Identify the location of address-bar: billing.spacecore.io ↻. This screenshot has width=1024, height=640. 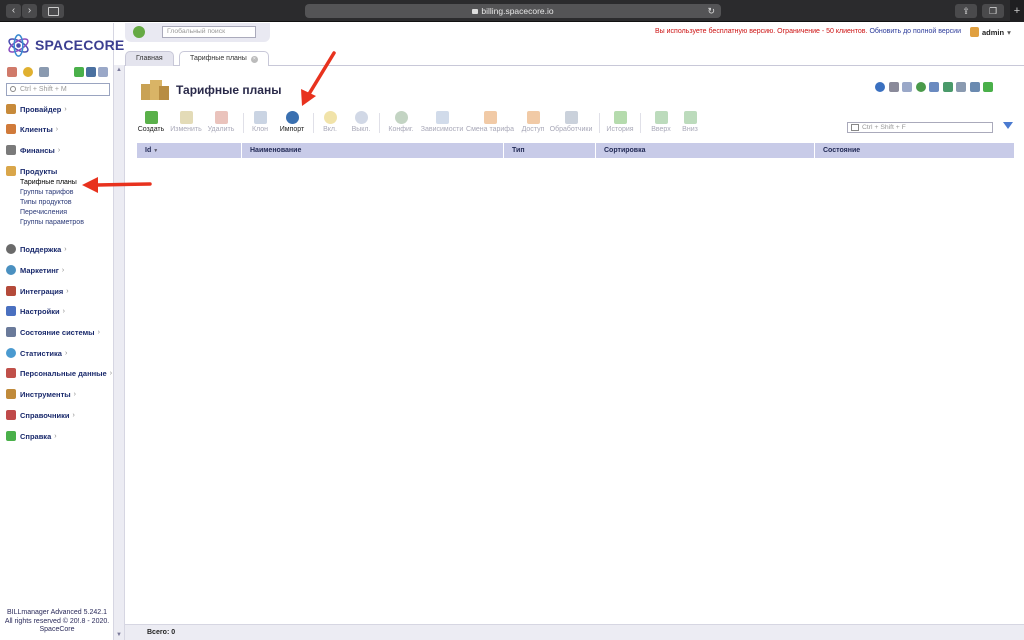
(513, 11).